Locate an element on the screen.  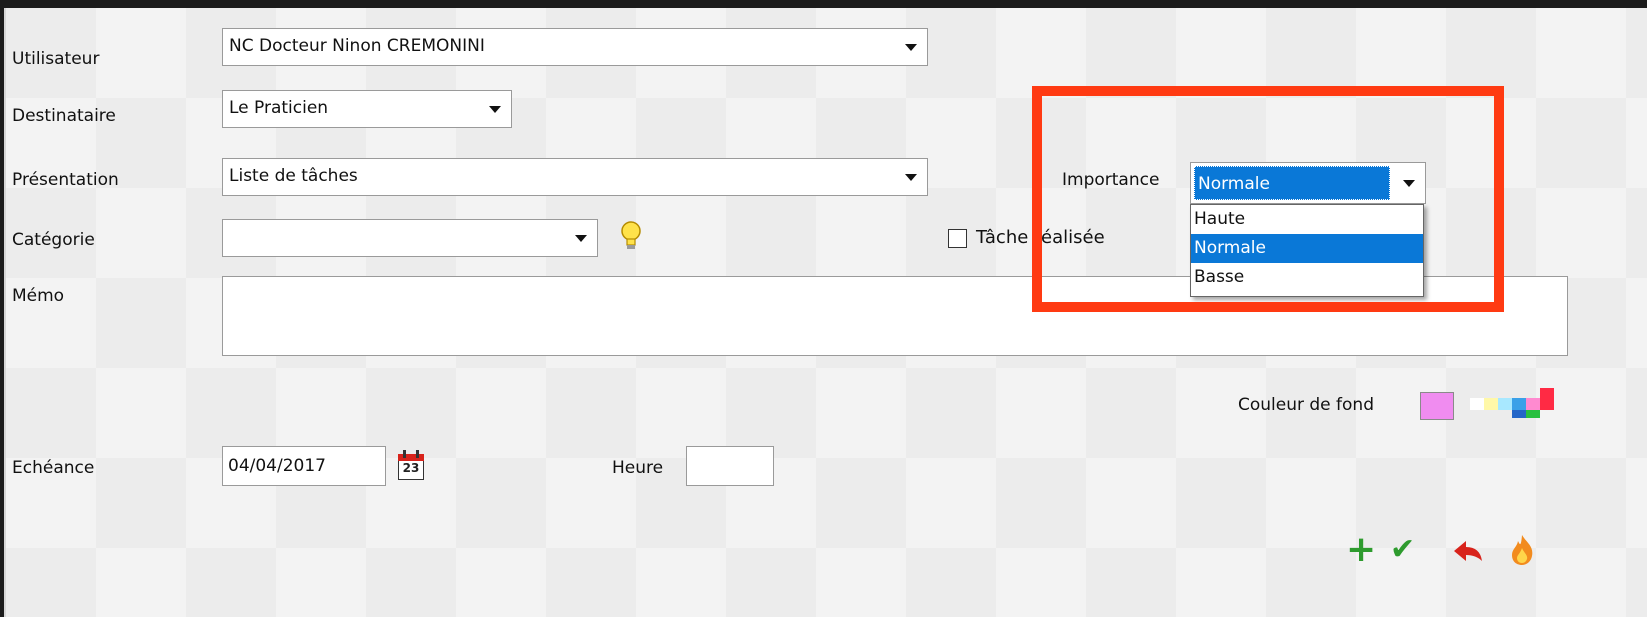
check-icon: ✔ is located at coordinates (1402, 550).